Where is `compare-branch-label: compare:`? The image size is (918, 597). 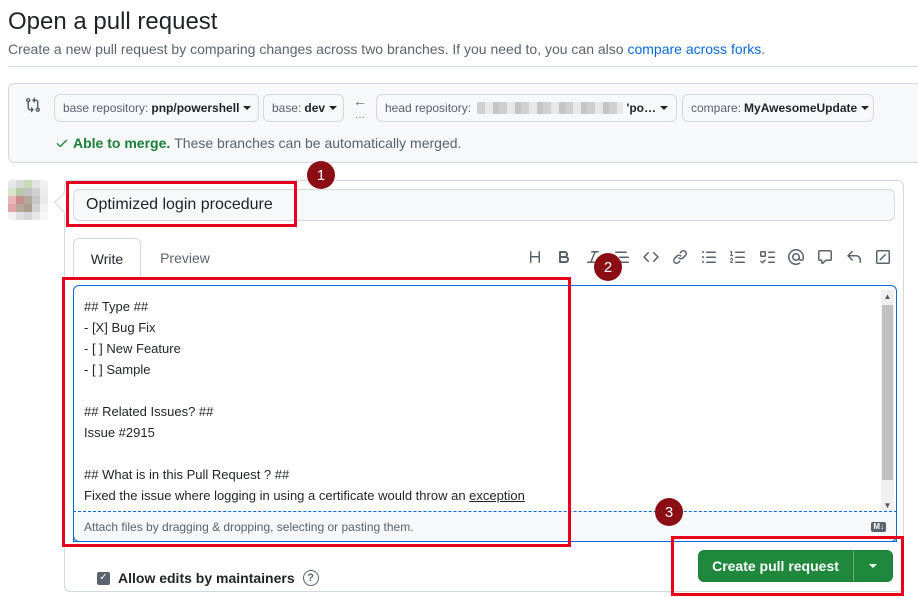
compare-branch-label: compare: is located at coordinates (716, 108).